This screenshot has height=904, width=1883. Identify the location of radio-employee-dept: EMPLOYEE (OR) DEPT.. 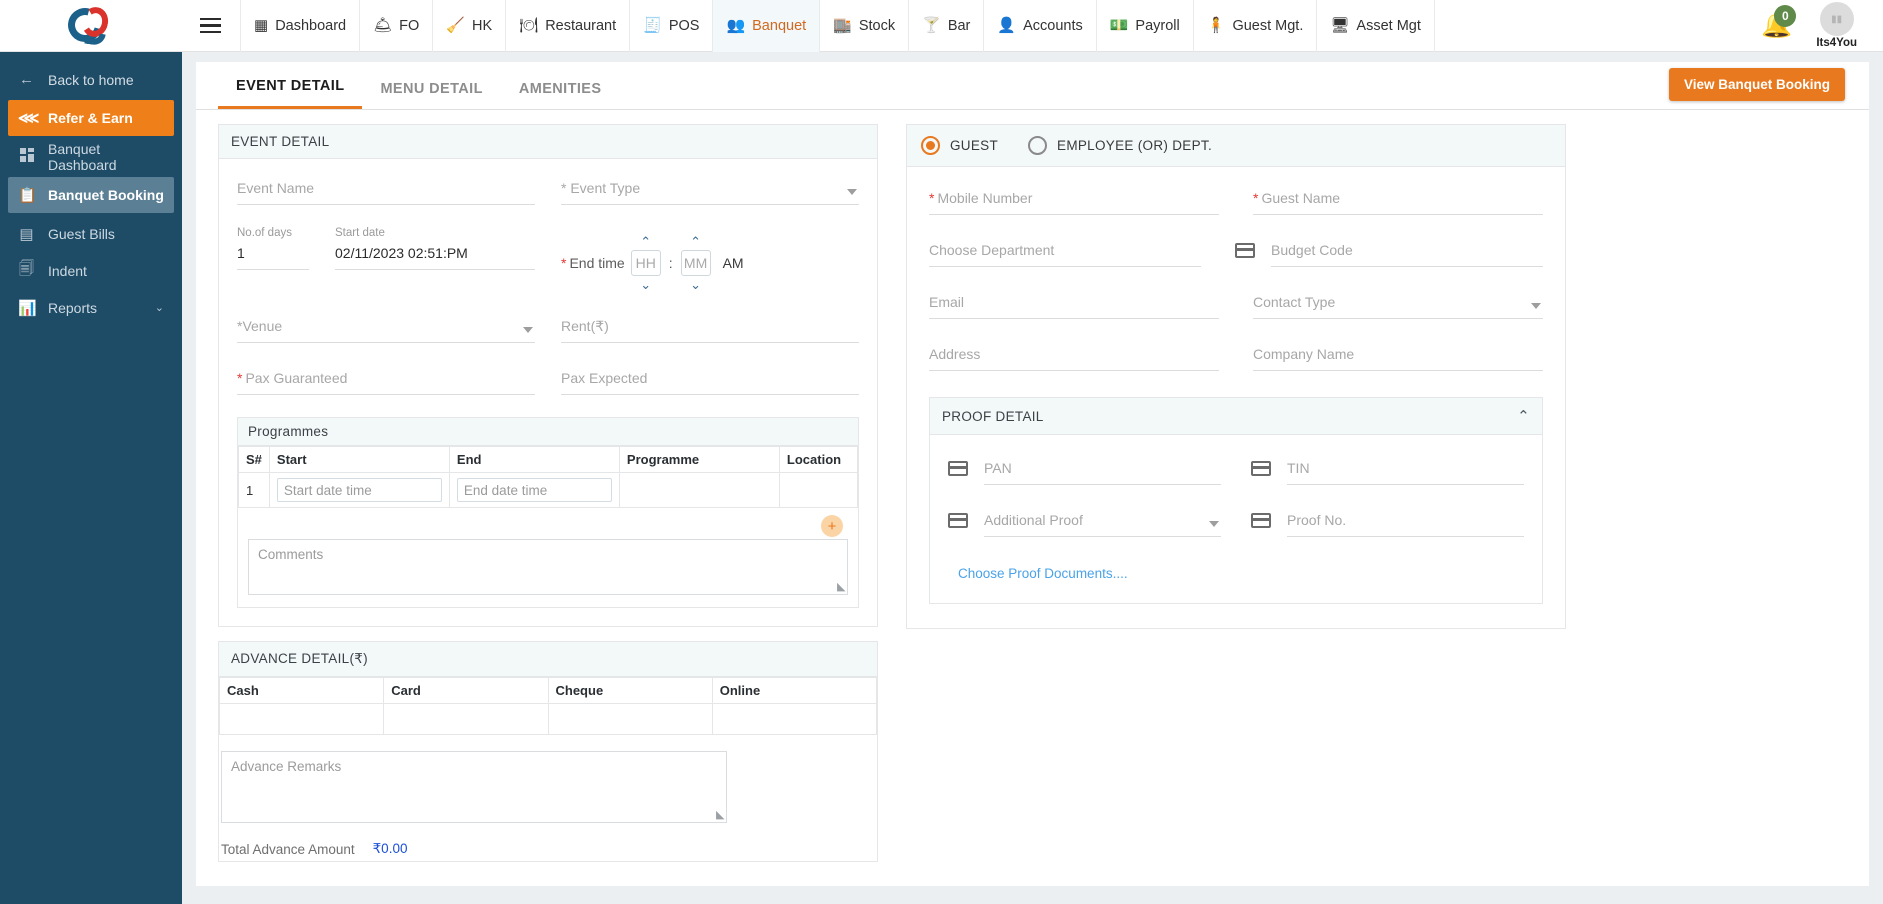
(1120, 145).